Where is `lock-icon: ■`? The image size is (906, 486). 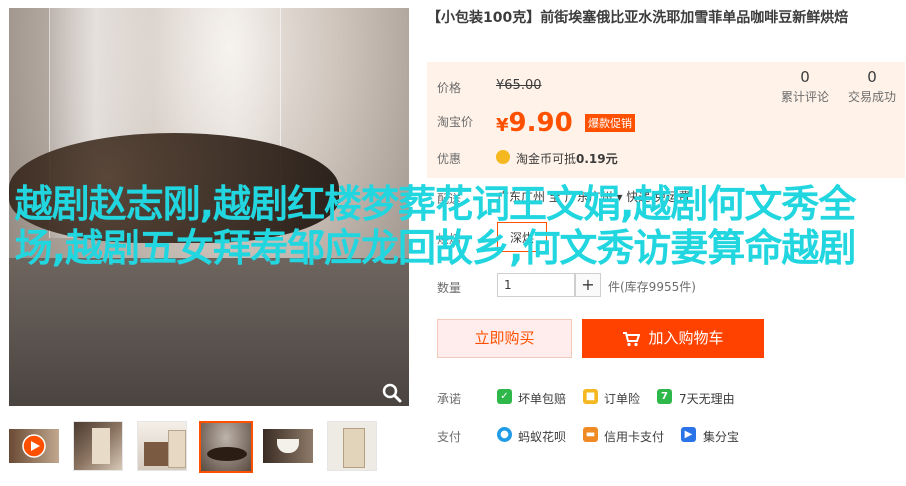 lock-icon: ■ is located at coordinates (590, 396).